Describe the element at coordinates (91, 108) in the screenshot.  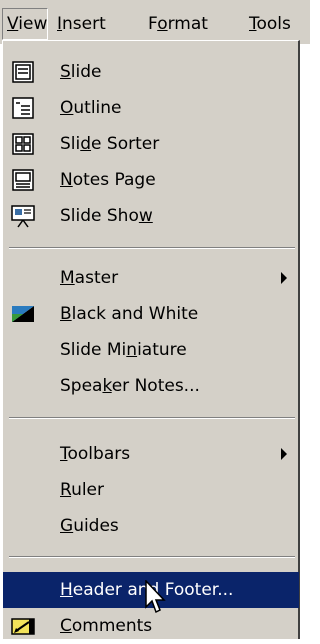
I see `menu-item-label: Outline` at that location.